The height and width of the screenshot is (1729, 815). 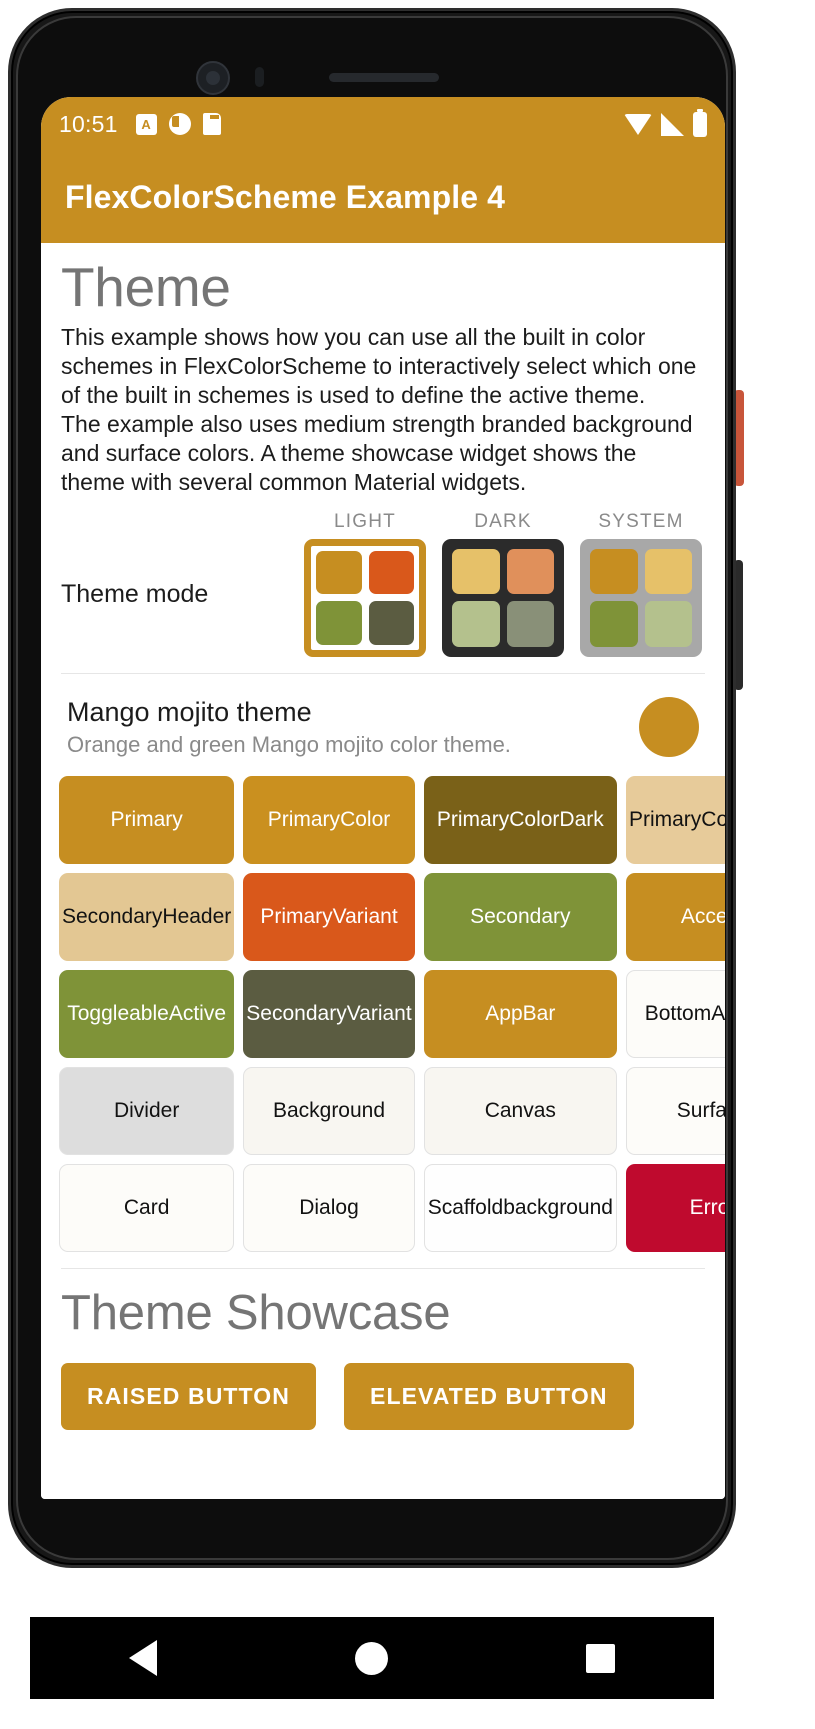 What do you see at coordinates (372, 69) in the screenshot?
I see `phone-hardware-strip` at bounding box center [372, 69].